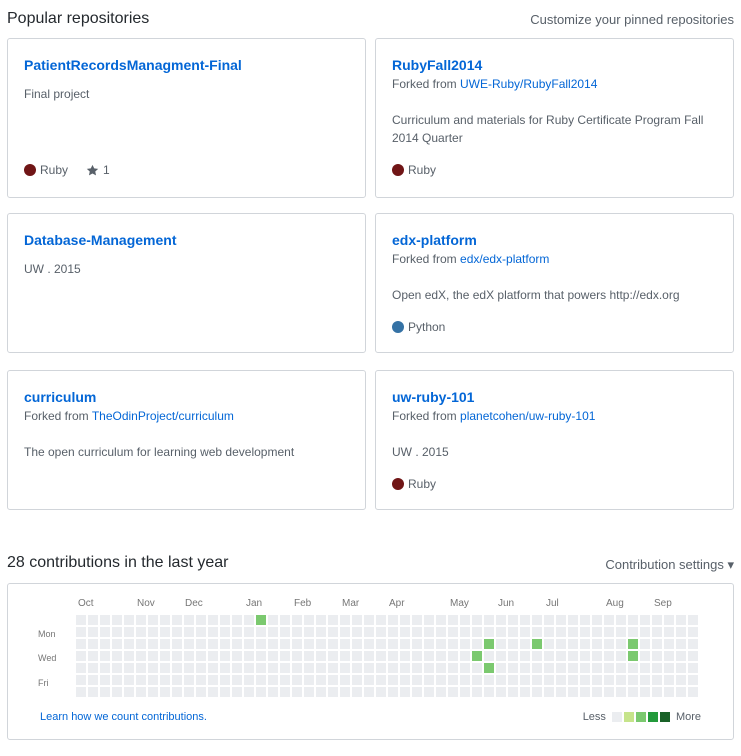  I want to click on repo-name-link: Database-Management, so click(100, 240).